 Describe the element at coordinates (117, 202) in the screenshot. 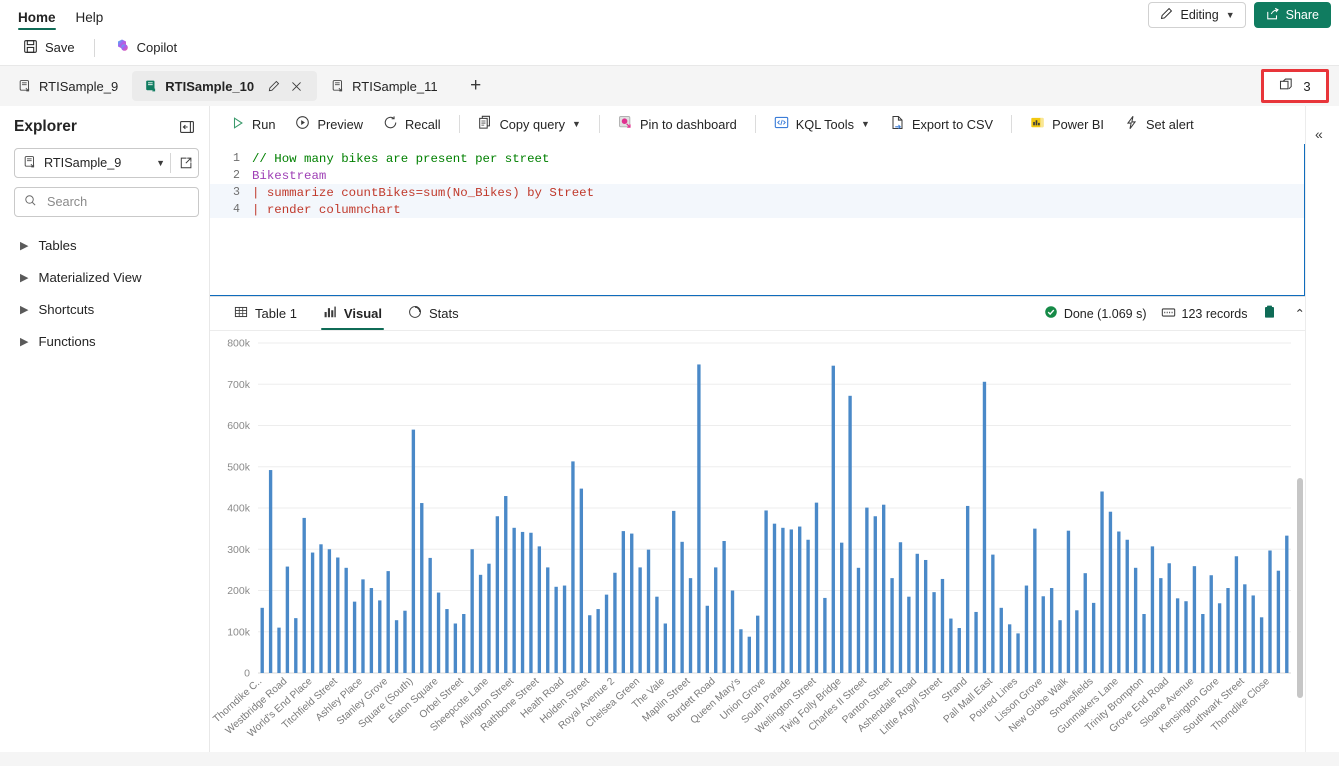

I see `search-input` at that location.